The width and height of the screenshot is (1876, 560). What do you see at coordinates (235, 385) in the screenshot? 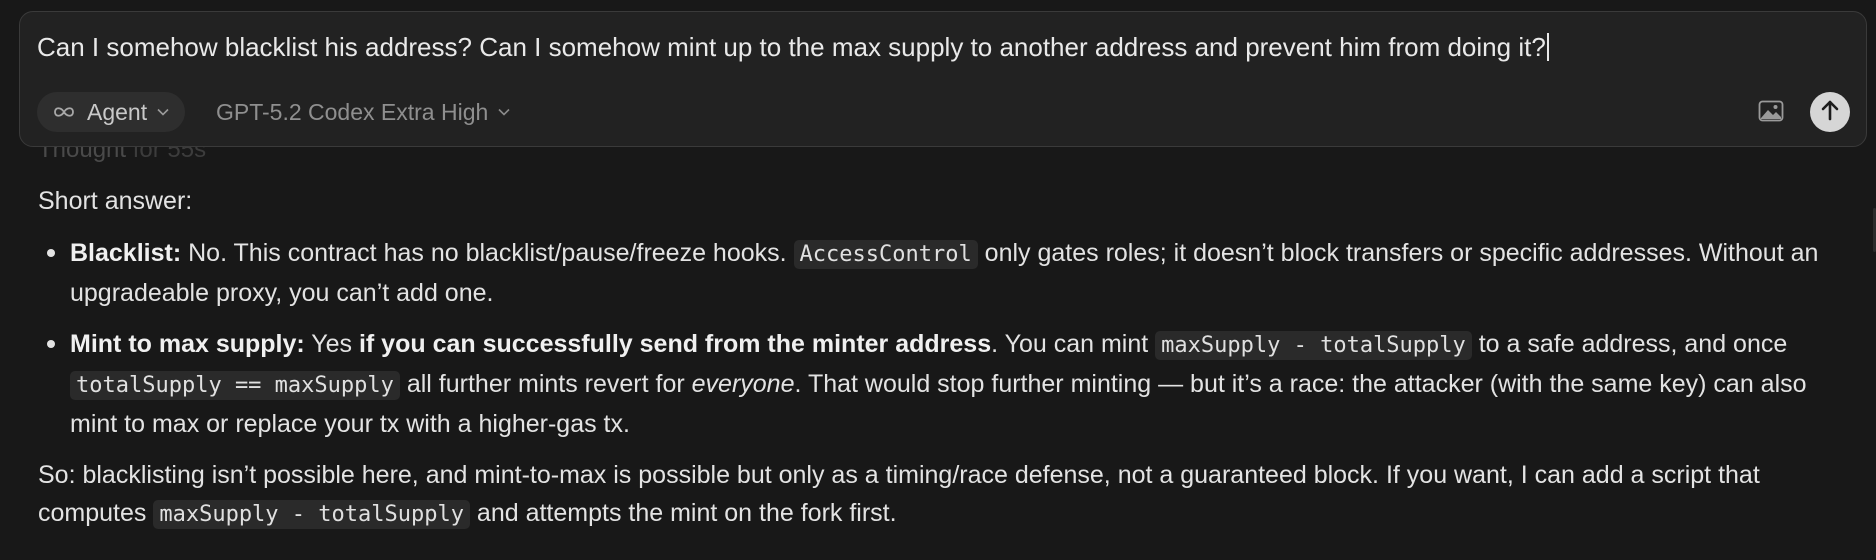
I see `inline-code: totalSupply == maxSupply` at bounding box center [235, 385].